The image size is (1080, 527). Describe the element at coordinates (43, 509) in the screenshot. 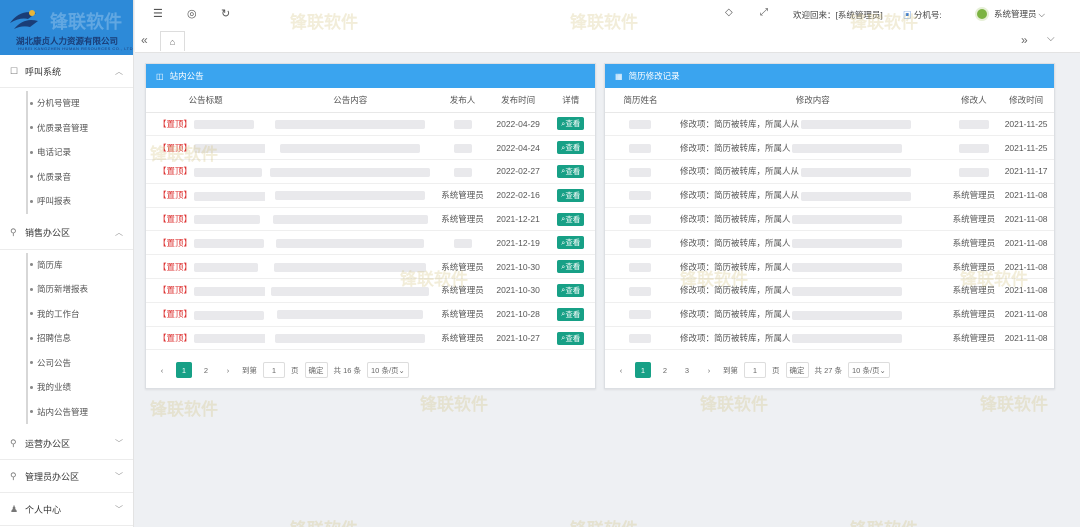

I see `sidebar-group-label: 个人中心` at that location.